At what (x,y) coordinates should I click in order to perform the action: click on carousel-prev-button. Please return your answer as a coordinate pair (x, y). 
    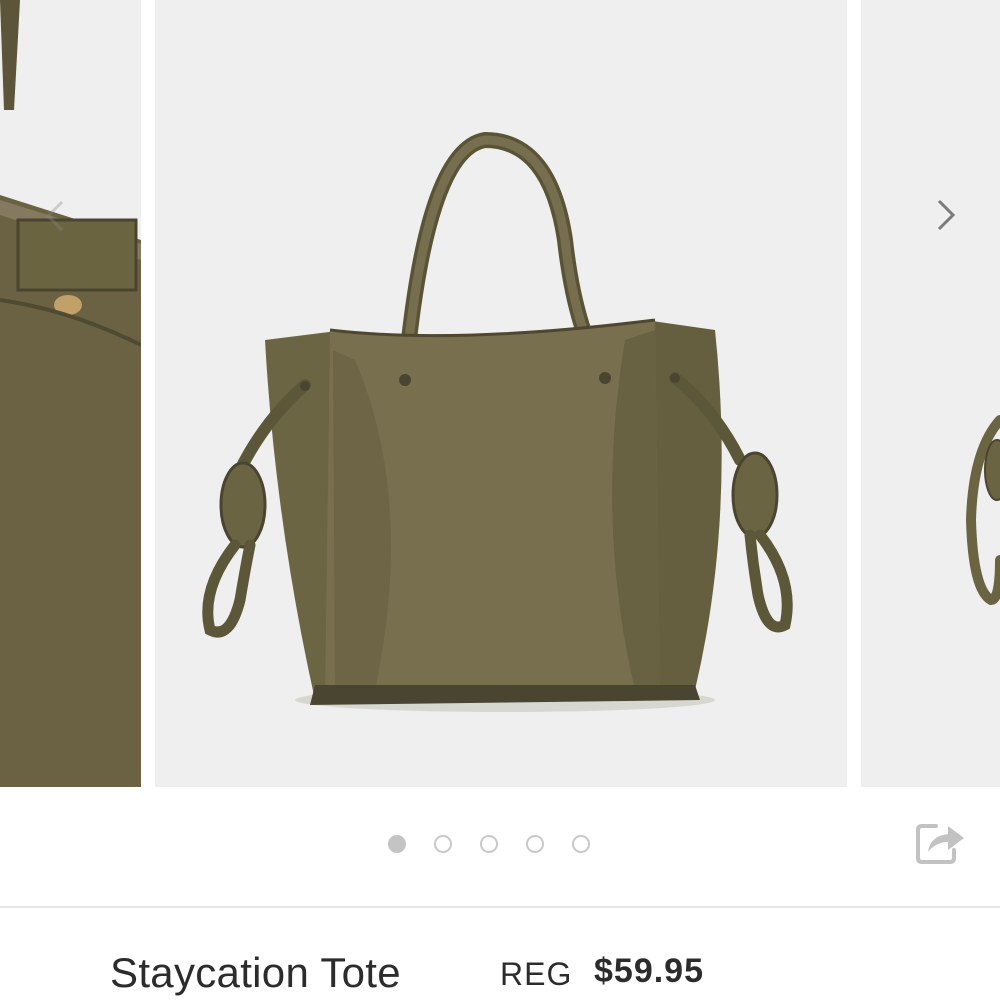
    Looking at the image, I should click on (56, 216).